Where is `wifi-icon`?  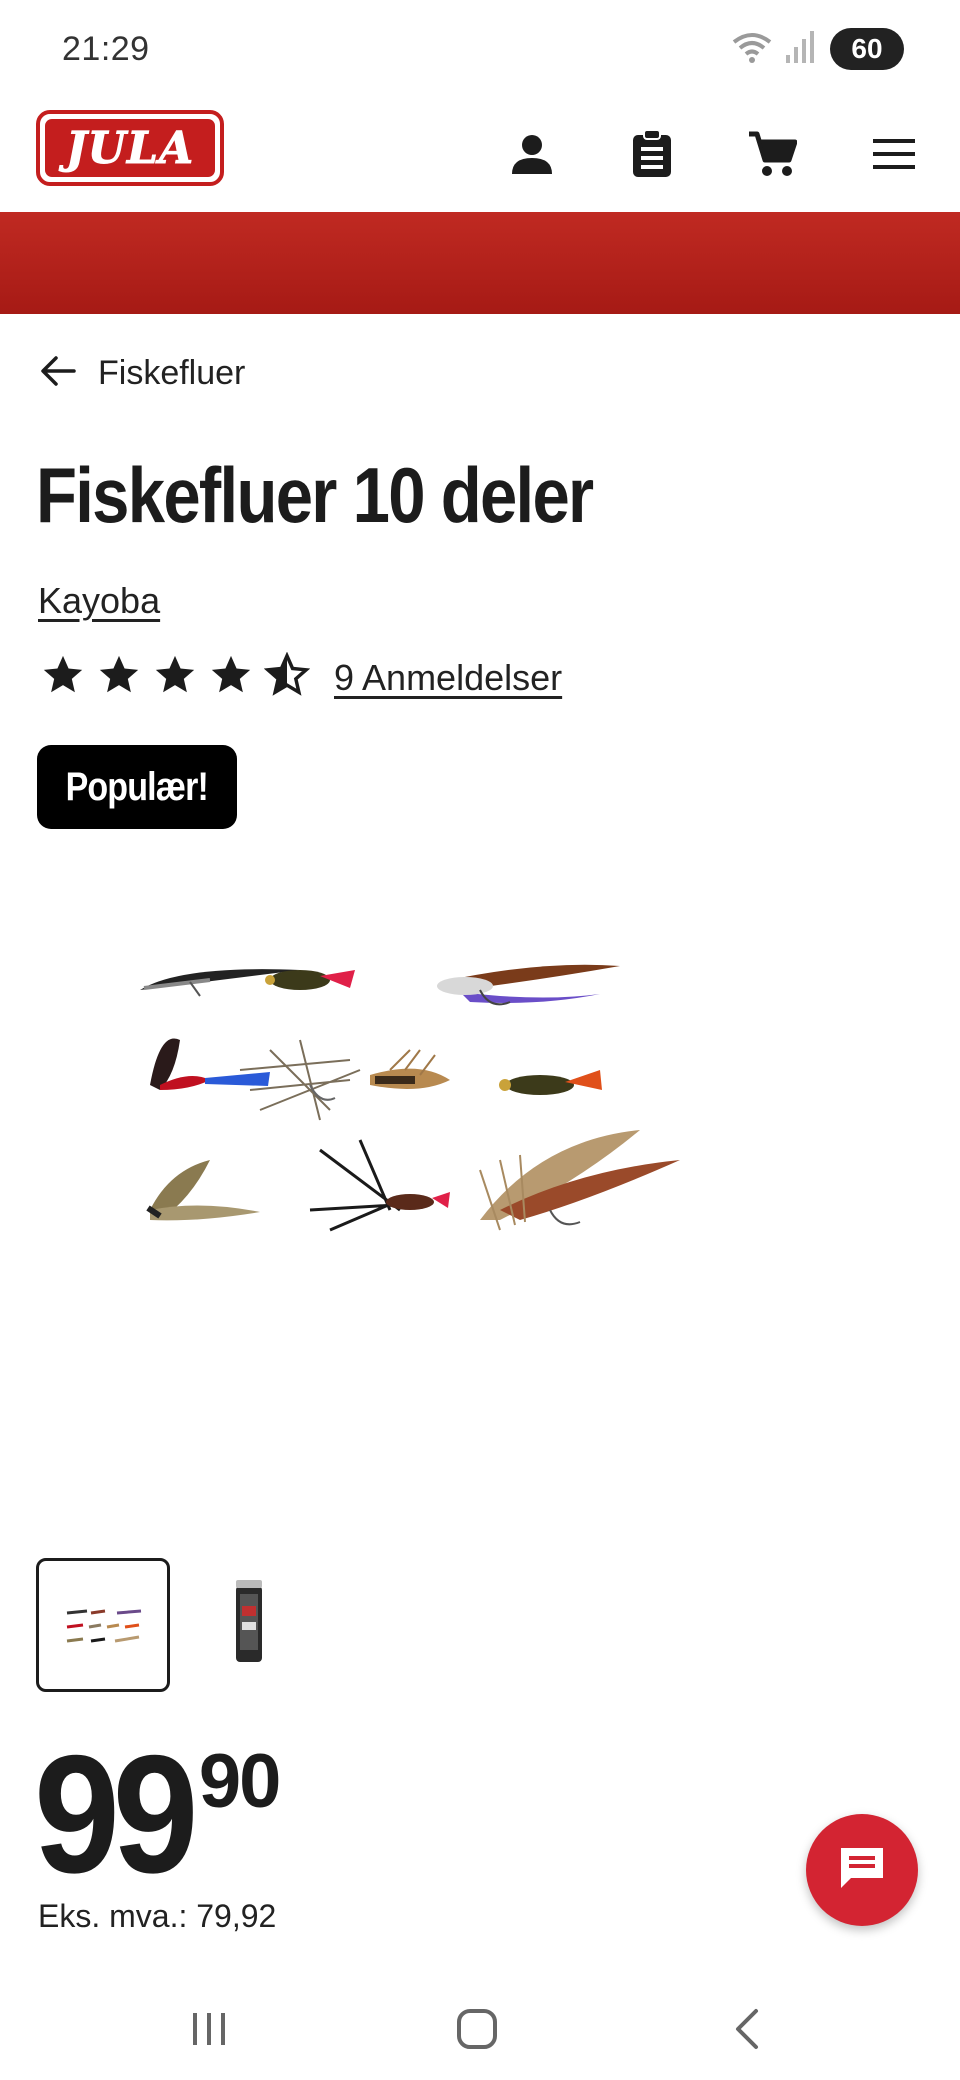
wifi-icon is located at coordinates (752, 49).